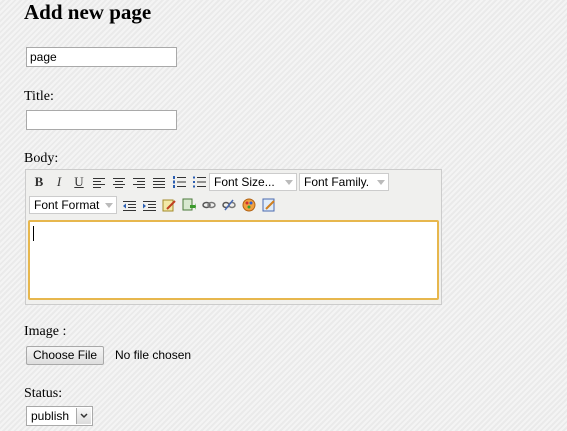 The width and height of the screenshot is (567, 431). I want to click on unlink-button, so click(229, 205).